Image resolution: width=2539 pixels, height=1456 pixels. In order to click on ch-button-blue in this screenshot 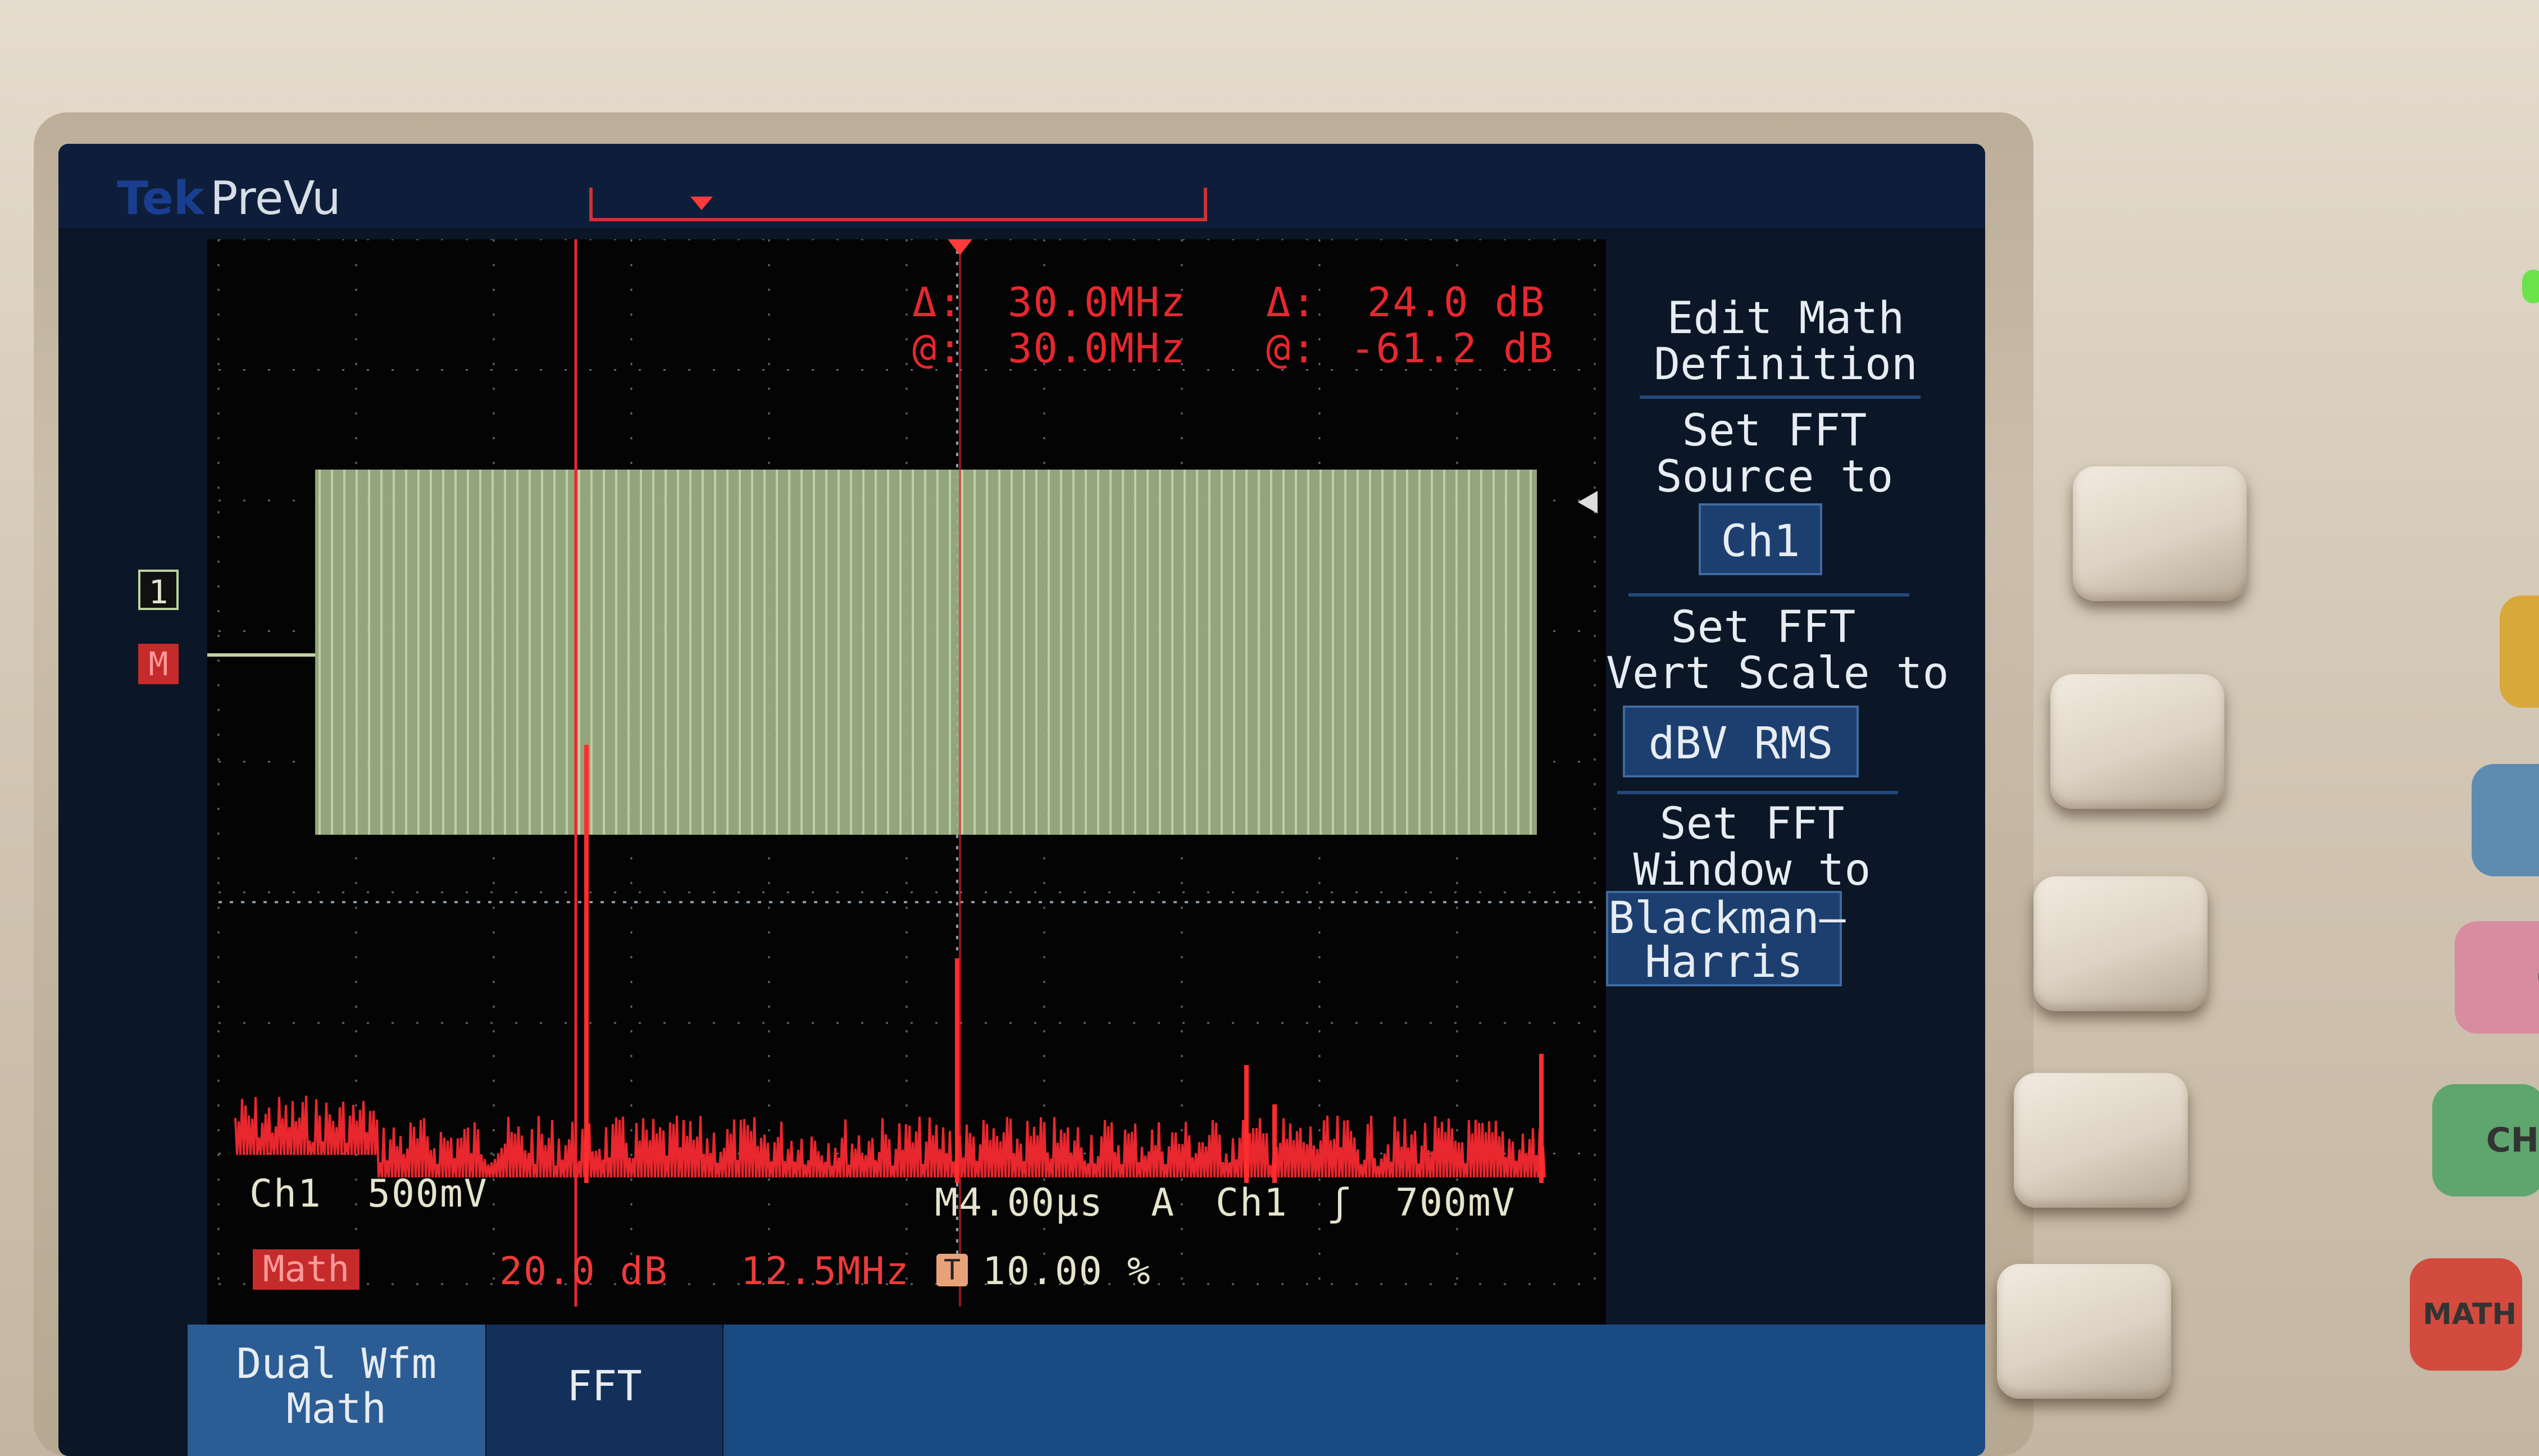, I will do `click(2505, 820)`.